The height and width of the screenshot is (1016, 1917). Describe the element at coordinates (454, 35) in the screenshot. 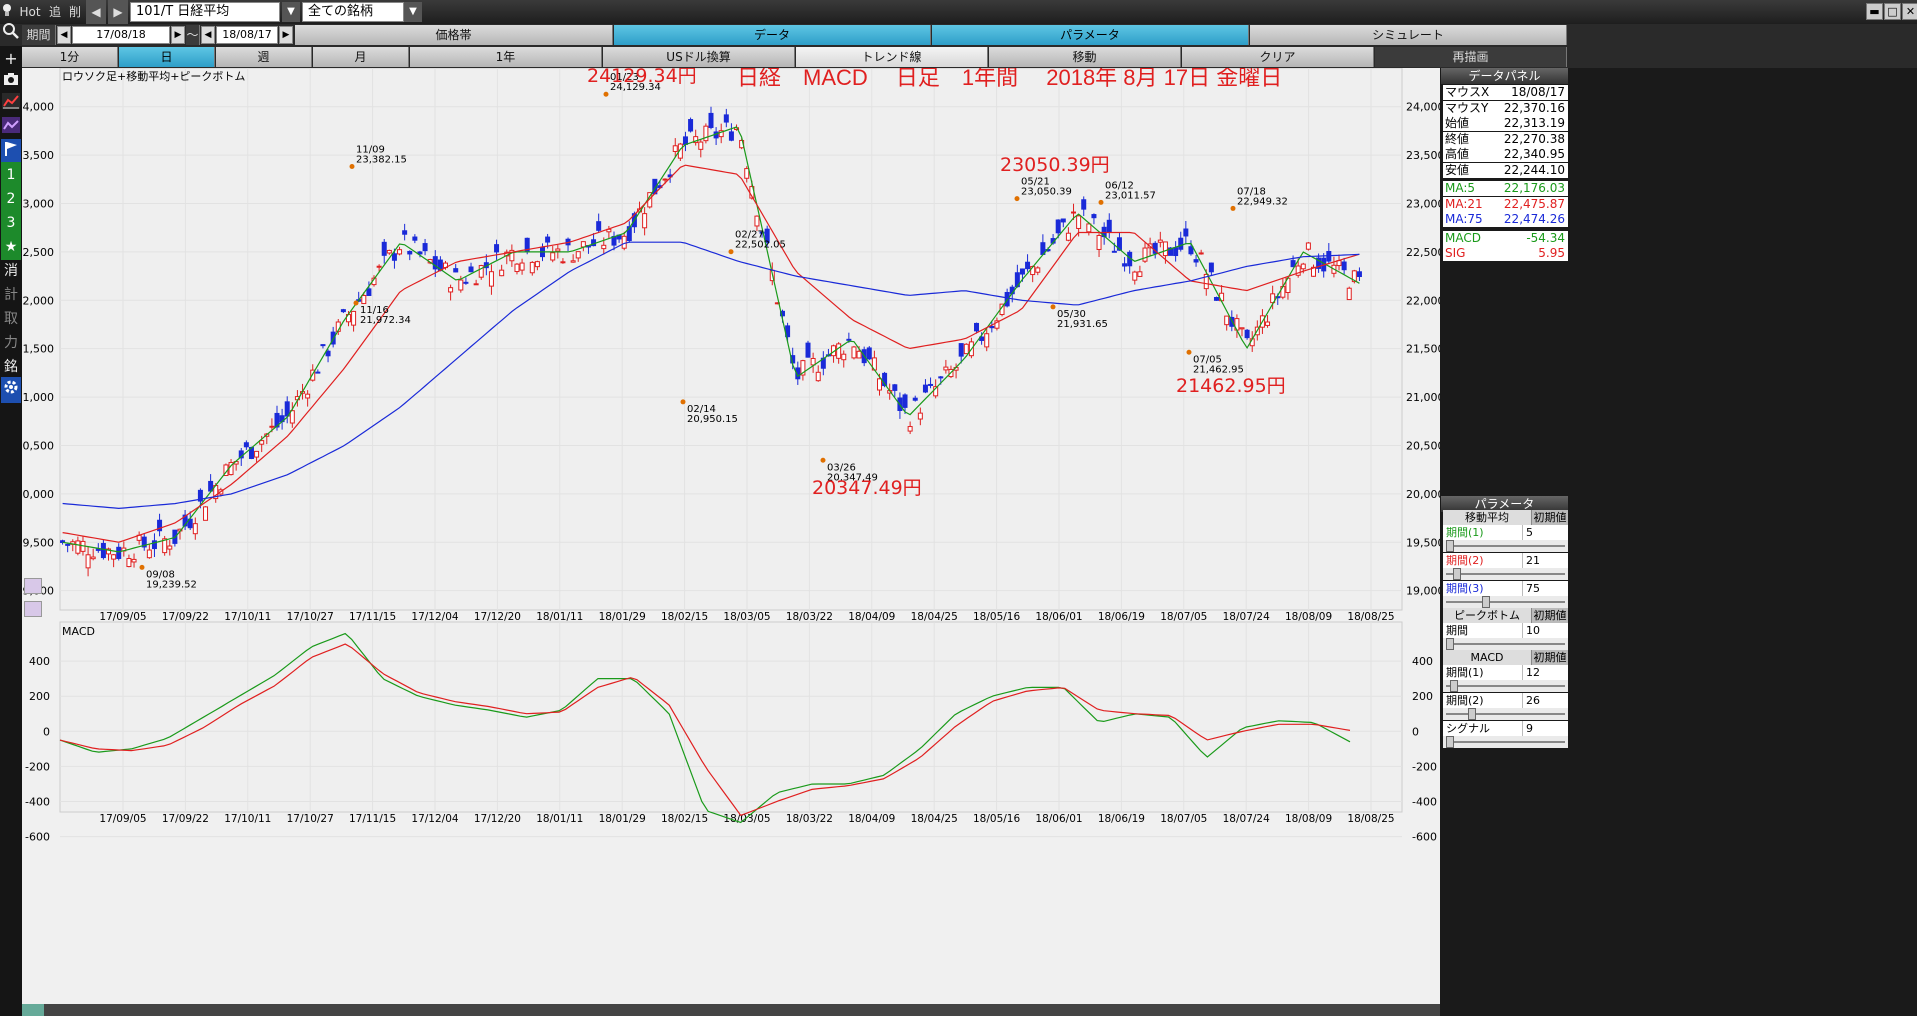

I see `tab-price-band: 価格帯` at that location.